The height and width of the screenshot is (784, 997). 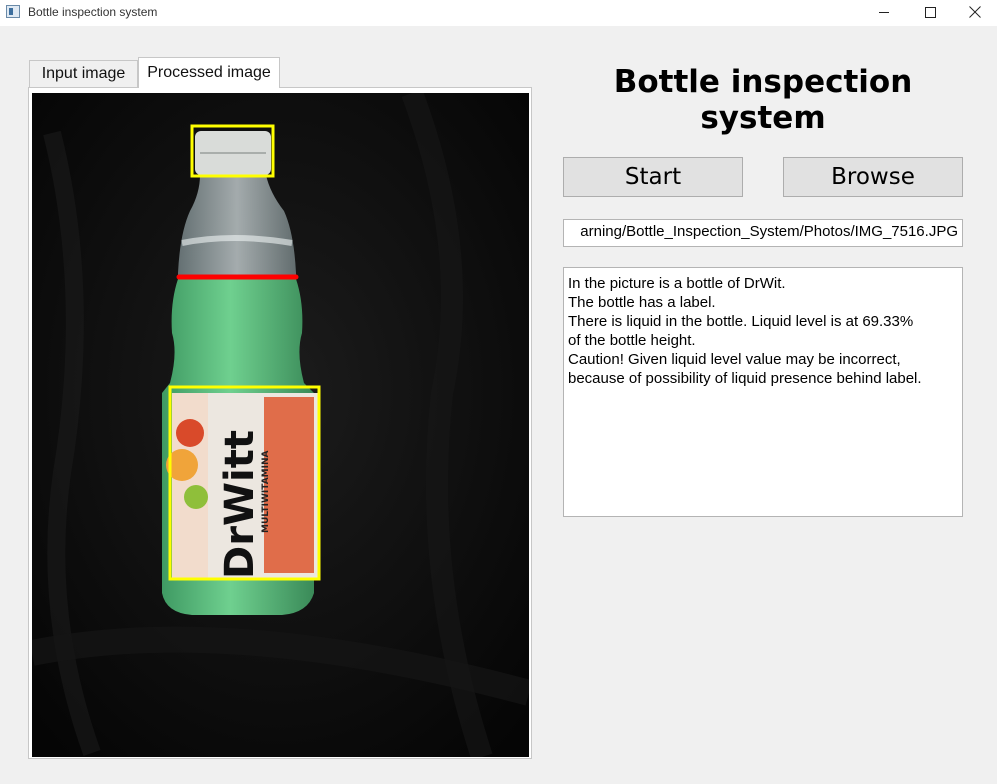 What do you see at coordinates (642, 302) in the screenshot?
I see `result-line: The bottle has a label.` at bounding box center [642, 302].